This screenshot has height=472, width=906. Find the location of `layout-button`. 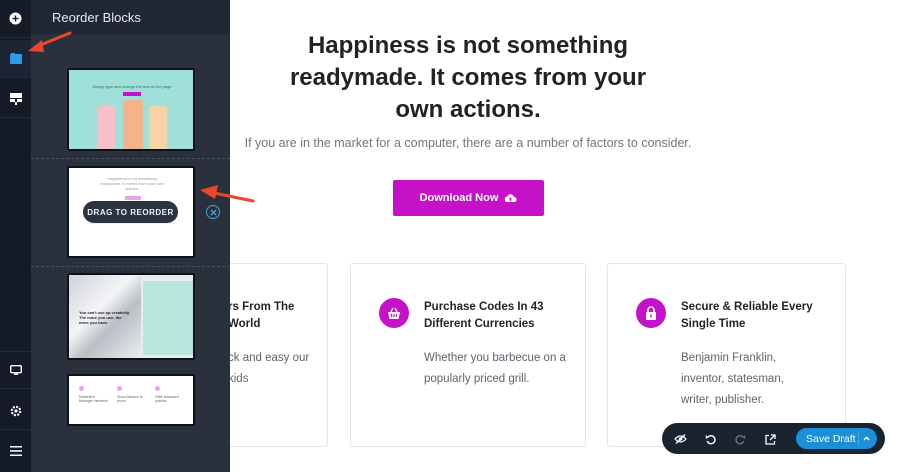

layout-button is located at coordinates (15, 99).